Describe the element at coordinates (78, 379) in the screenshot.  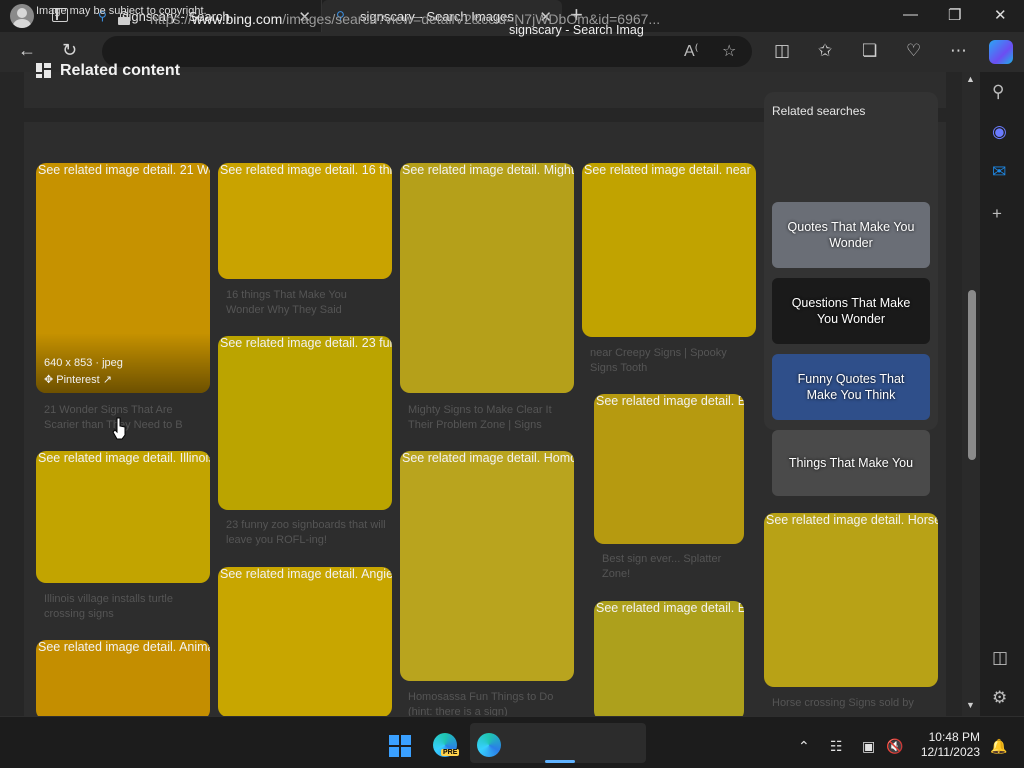
I see `image-source-link: ✥ Pinterest ↗` at that location.